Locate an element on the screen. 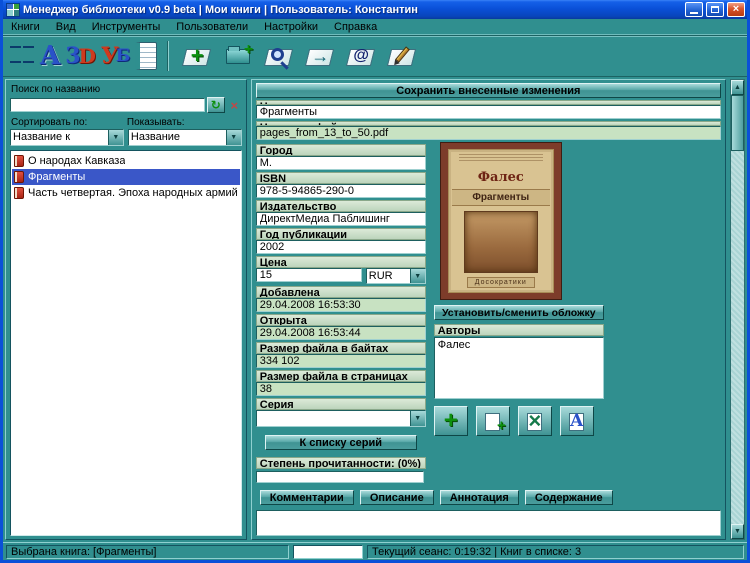  ub-monogram-icon: УБ is located at coordinates (115, 56).